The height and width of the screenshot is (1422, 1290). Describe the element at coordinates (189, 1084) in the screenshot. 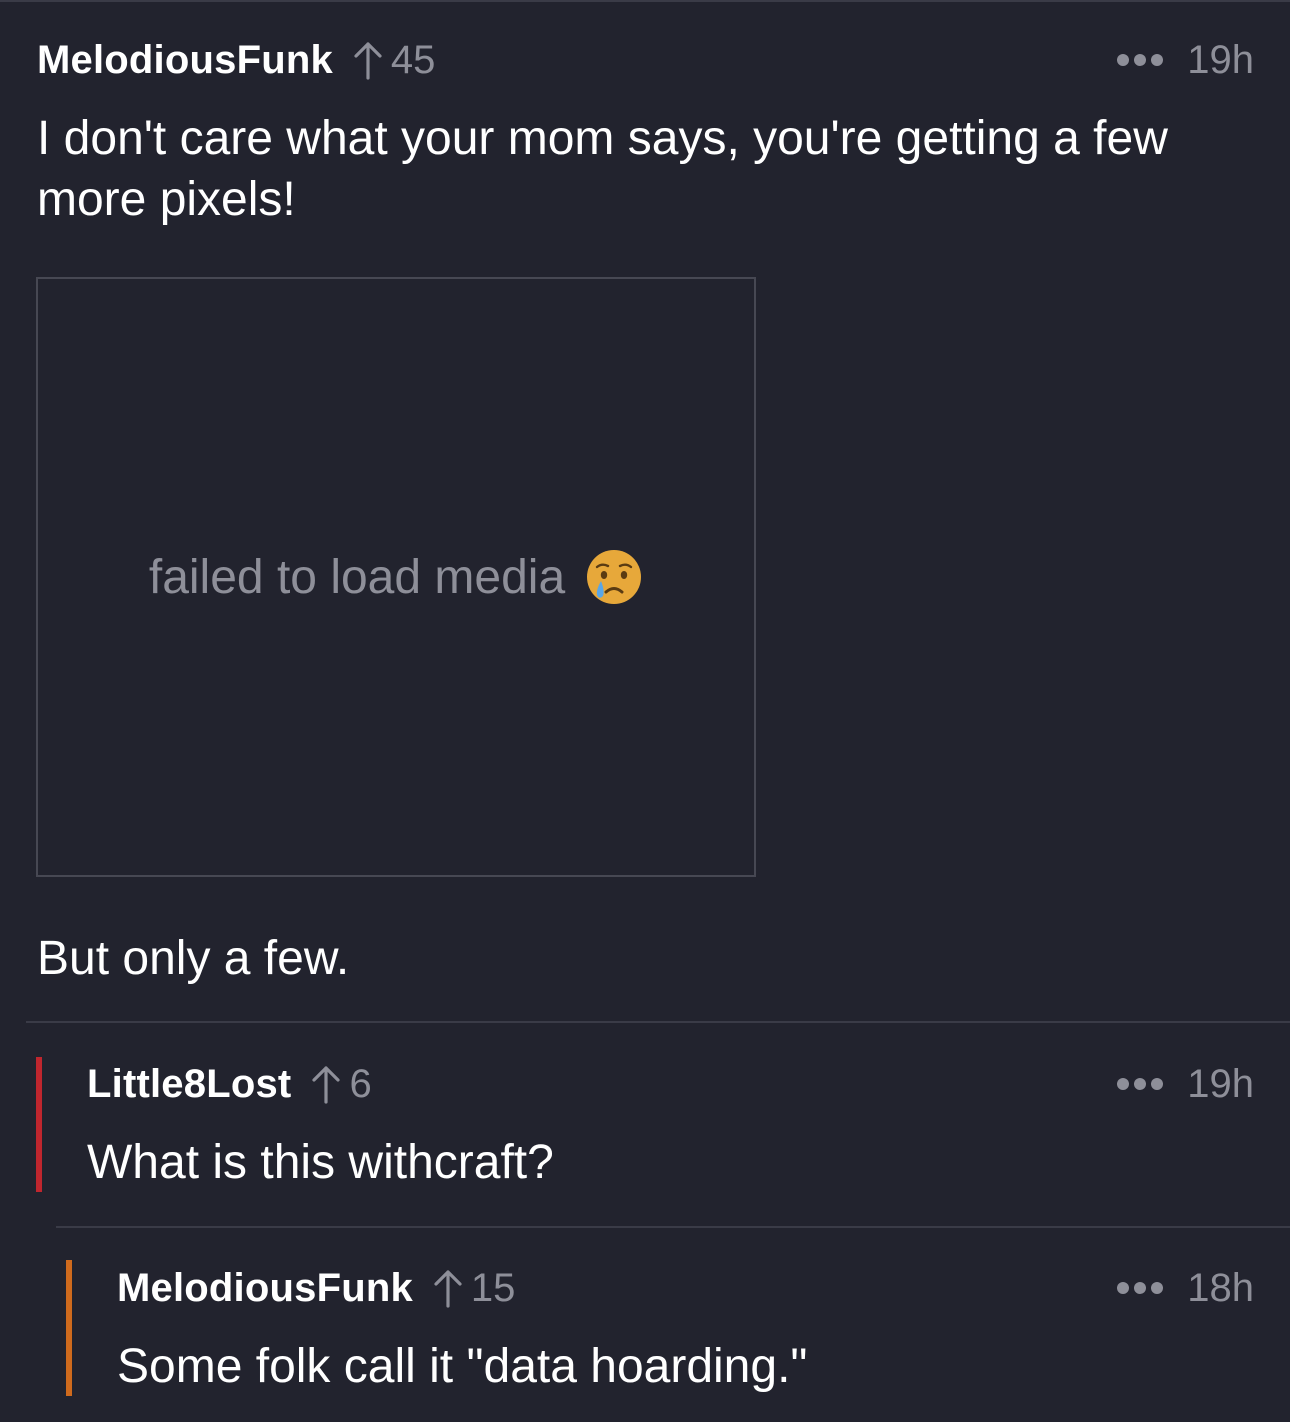

I see `author-name: Little8Lost` at that location.